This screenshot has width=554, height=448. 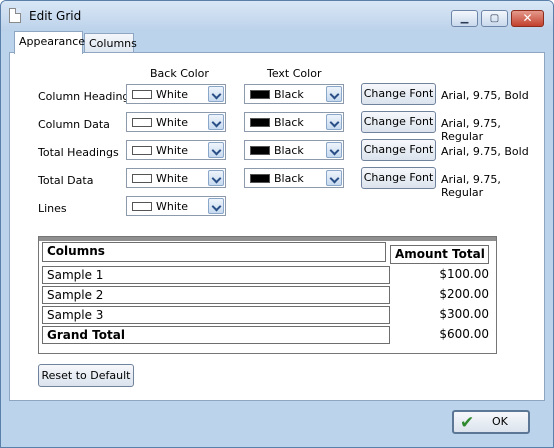 What do you see at coordinates (52, 208) in the screenshot?
I see `row-label-lines: Lines` at bounding box center [52, 208].